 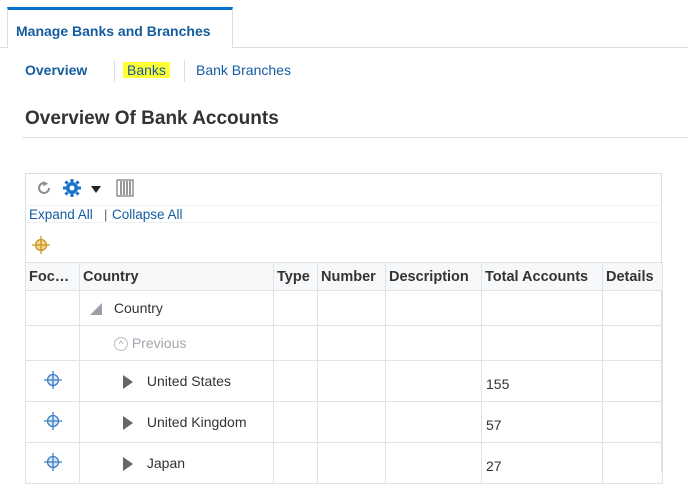 What do you see at coordinates (343, 222) in the screenshot?
I see `grid-divider` at bounding box center [343, 222].